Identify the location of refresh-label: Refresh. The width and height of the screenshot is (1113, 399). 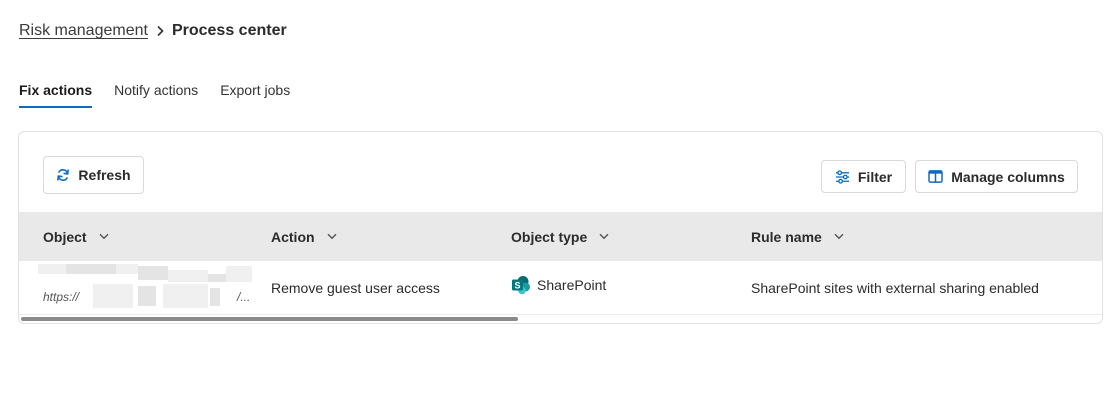
(104, 175).